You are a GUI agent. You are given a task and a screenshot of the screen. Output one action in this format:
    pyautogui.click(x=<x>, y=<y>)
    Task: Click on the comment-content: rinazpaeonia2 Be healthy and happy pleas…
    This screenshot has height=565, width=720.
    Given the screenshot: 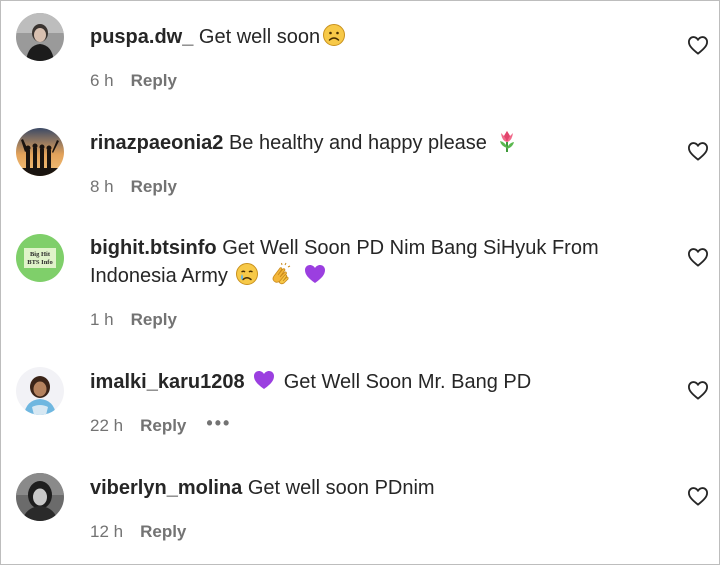 What is the action you would take?
    pyautogui.click(x=370, y=143)
    